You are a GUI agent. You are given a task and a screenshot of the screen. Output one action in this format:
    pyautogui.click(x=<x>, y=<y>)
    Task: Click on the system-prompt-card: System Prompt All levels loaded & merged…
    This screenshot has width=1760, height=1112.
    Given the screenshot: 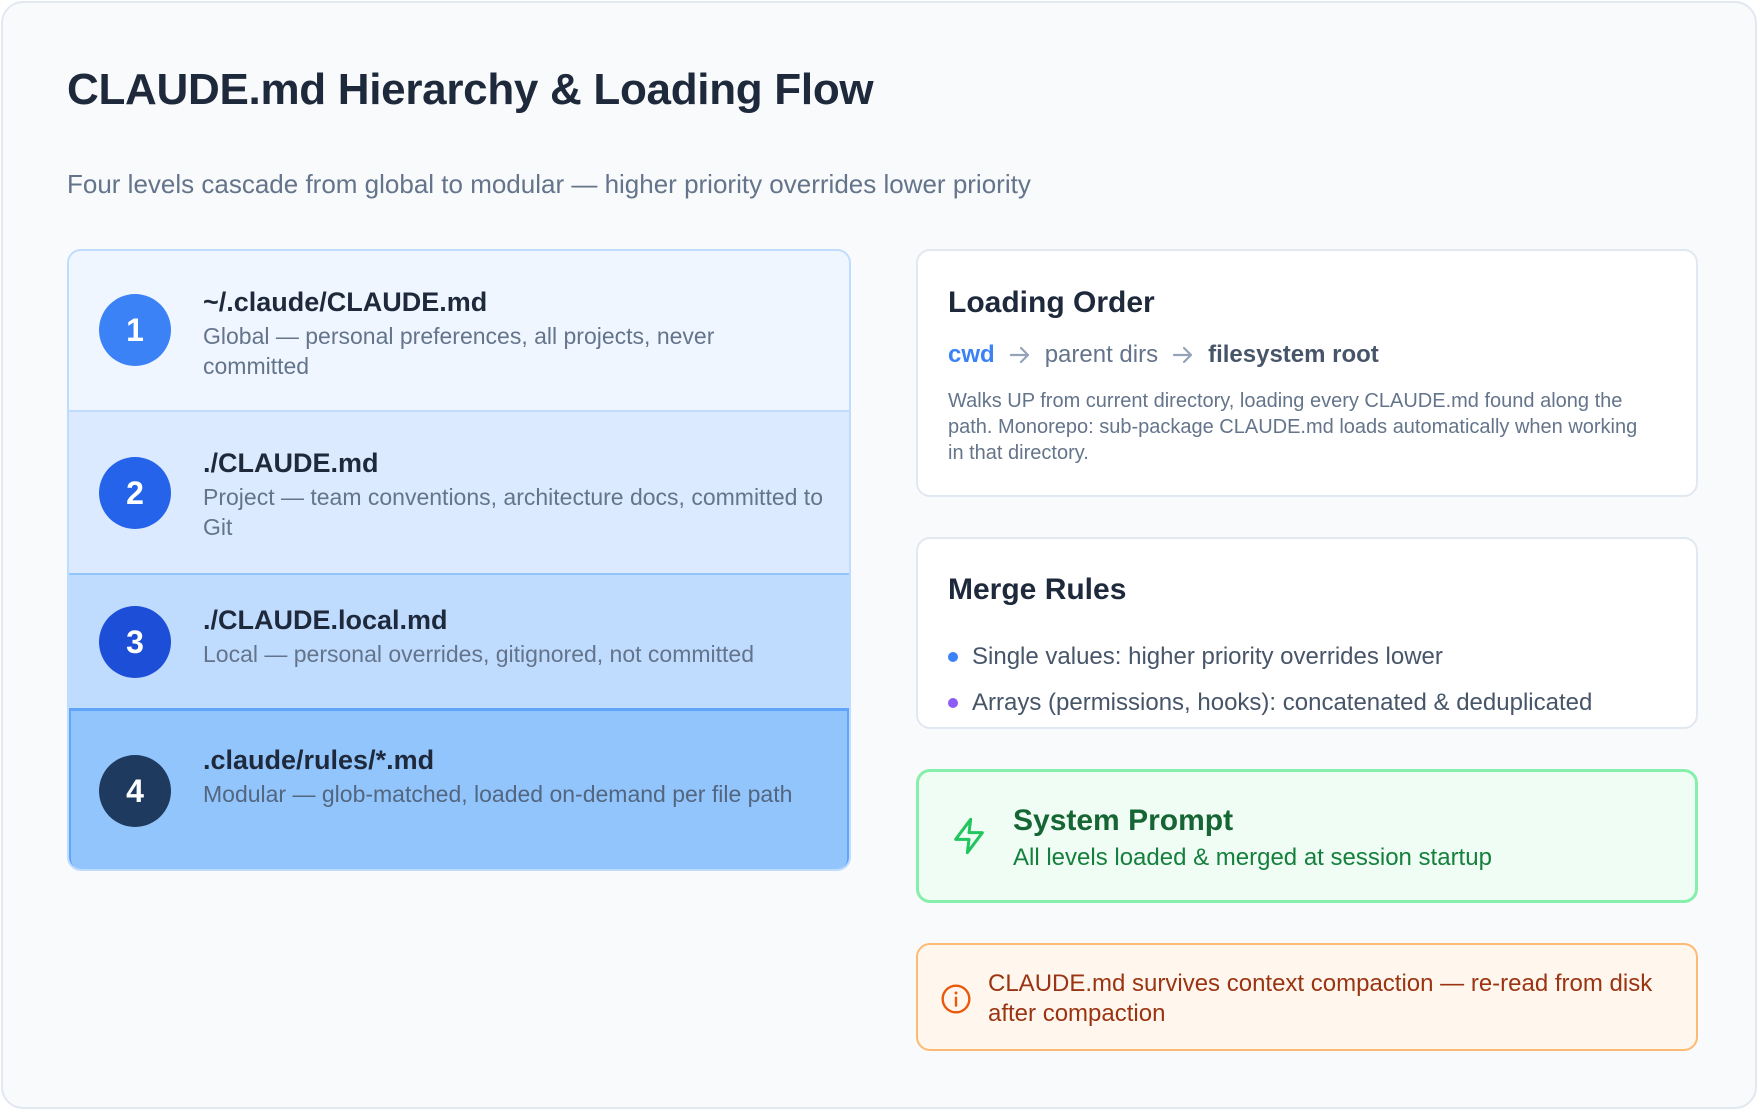 What is the action you would take?
    pyautogui.click(x=1307, y=836)
    